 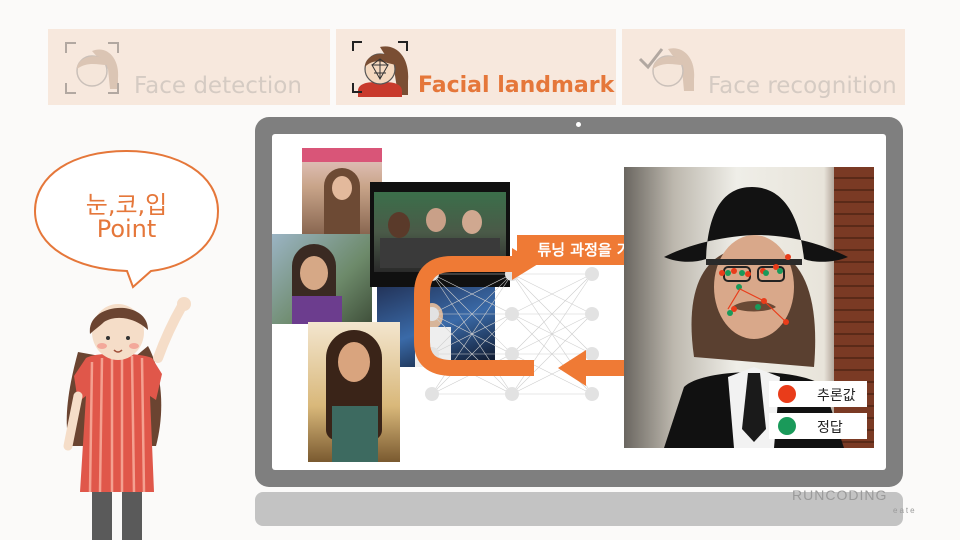 I want to click on face-recognition-icon, so click(x=666, y=69).